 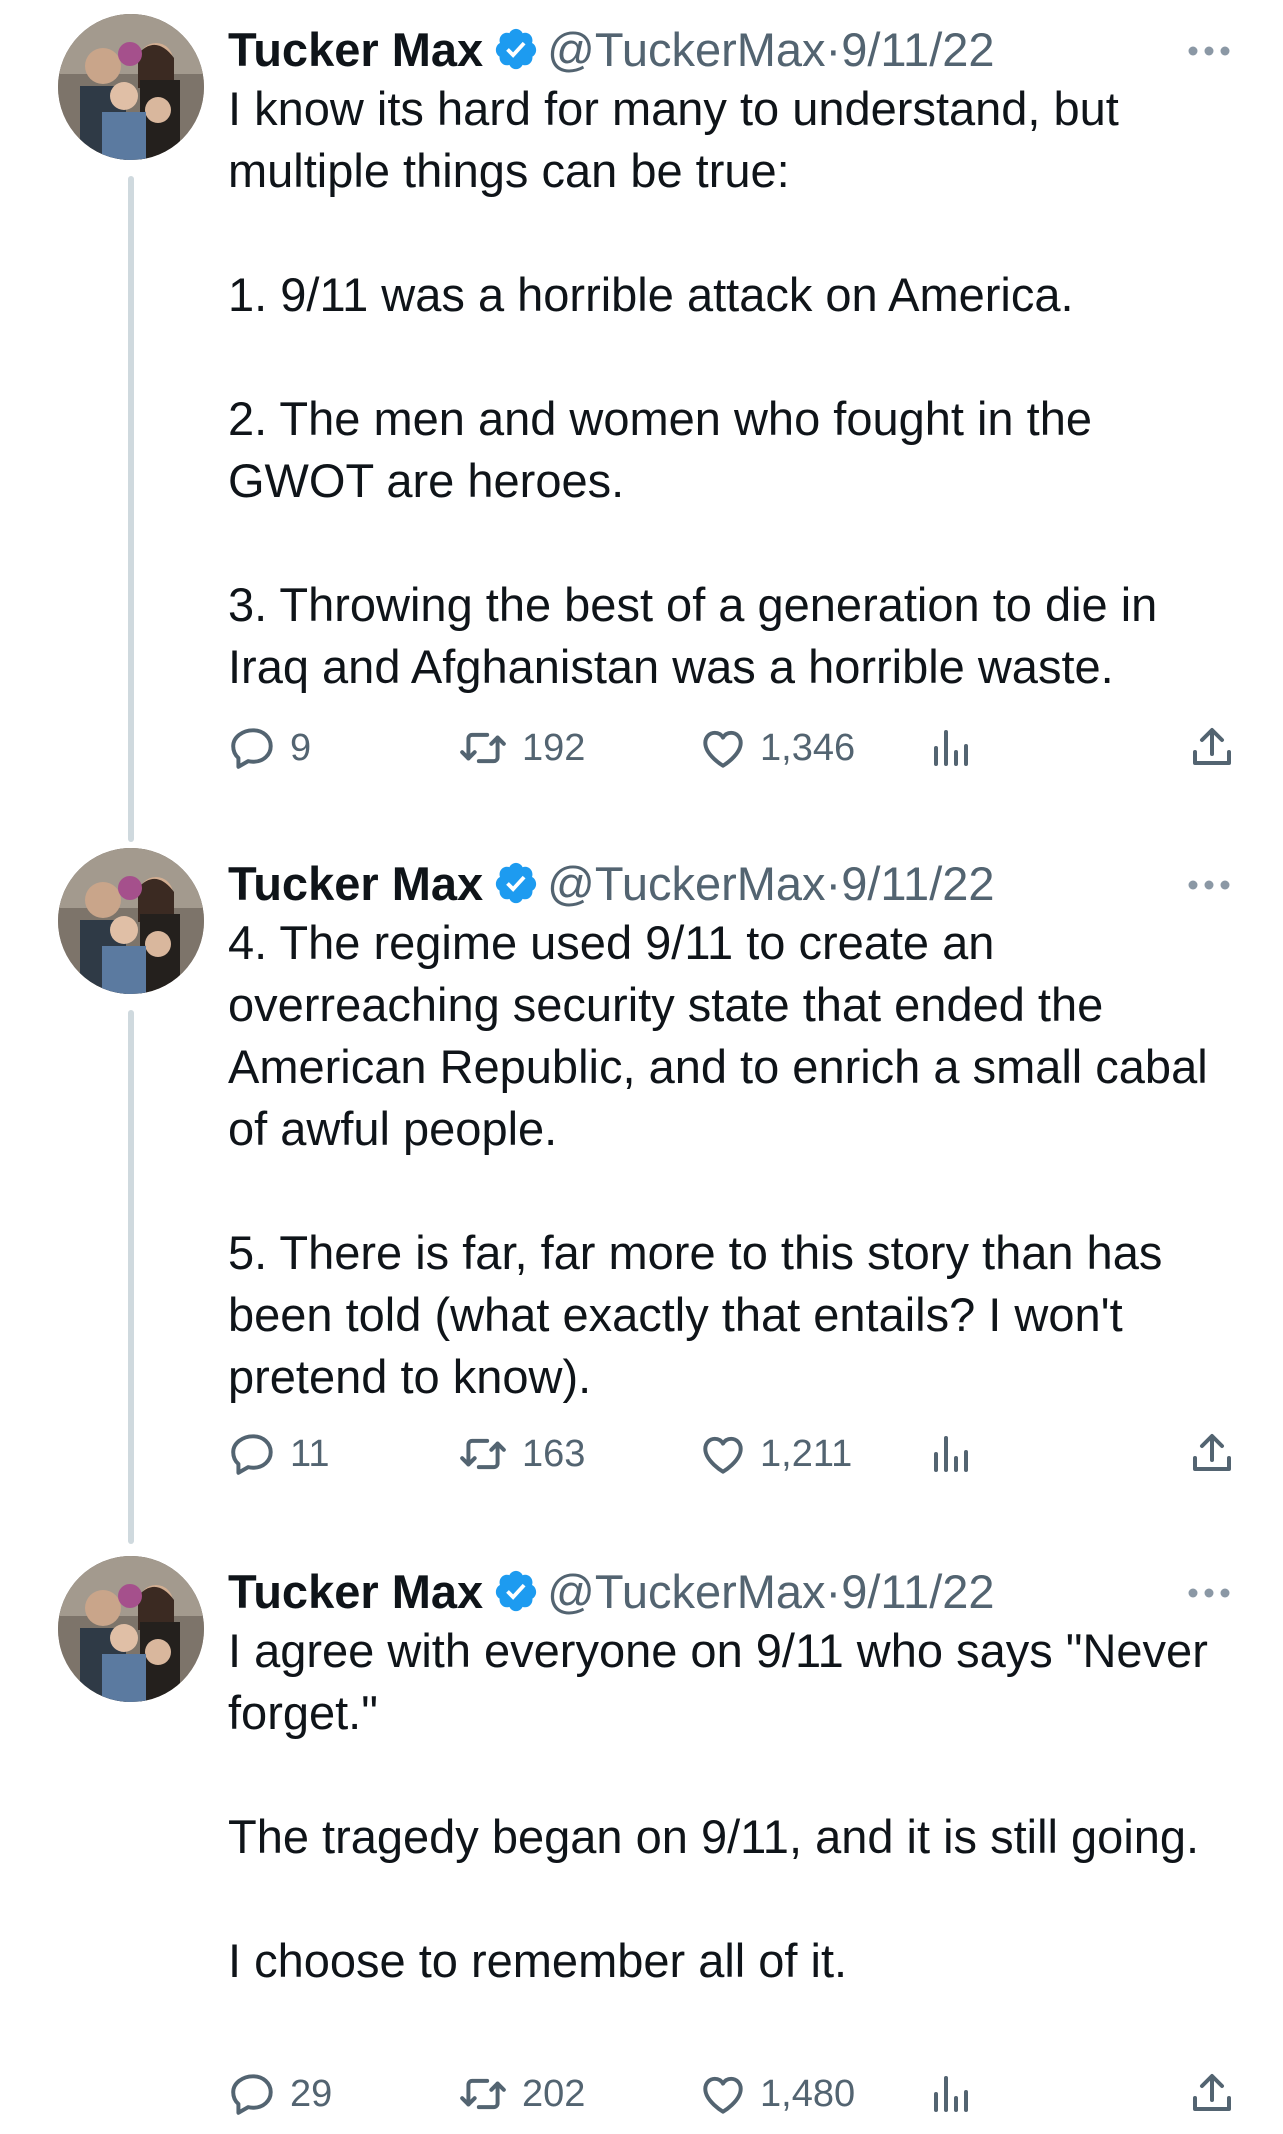 What do you see at coordinates (520, 748) in the screenshot?
I see `retweet-button: 192` at bounding box center [520, 748].